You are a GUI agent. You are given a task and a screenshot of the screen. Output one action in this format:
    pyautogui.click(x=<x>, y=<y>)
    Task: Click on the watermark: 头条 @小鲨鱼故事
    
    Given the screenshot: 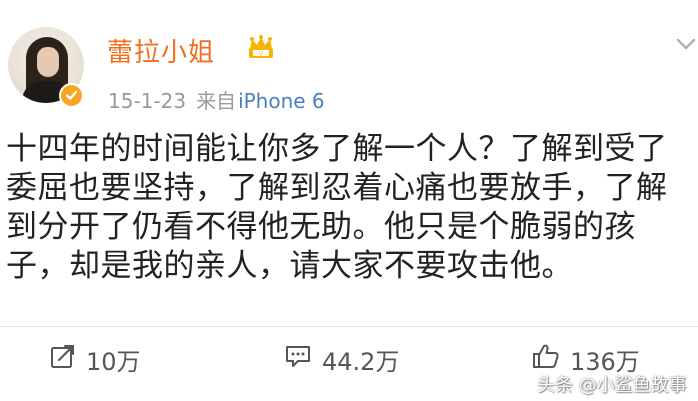 What is the action you would take?
    pyautogui.click(x=612, y=385)
    